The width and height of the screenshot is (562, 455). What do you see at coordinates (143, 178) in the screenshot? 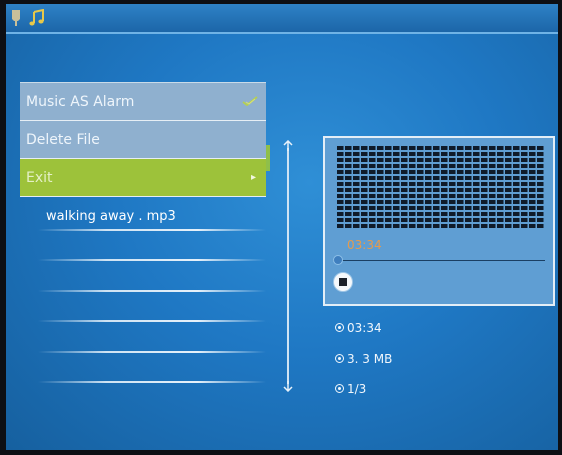
I see `menu-item-exit: Exit ▸` at bounding box center [143, 178].